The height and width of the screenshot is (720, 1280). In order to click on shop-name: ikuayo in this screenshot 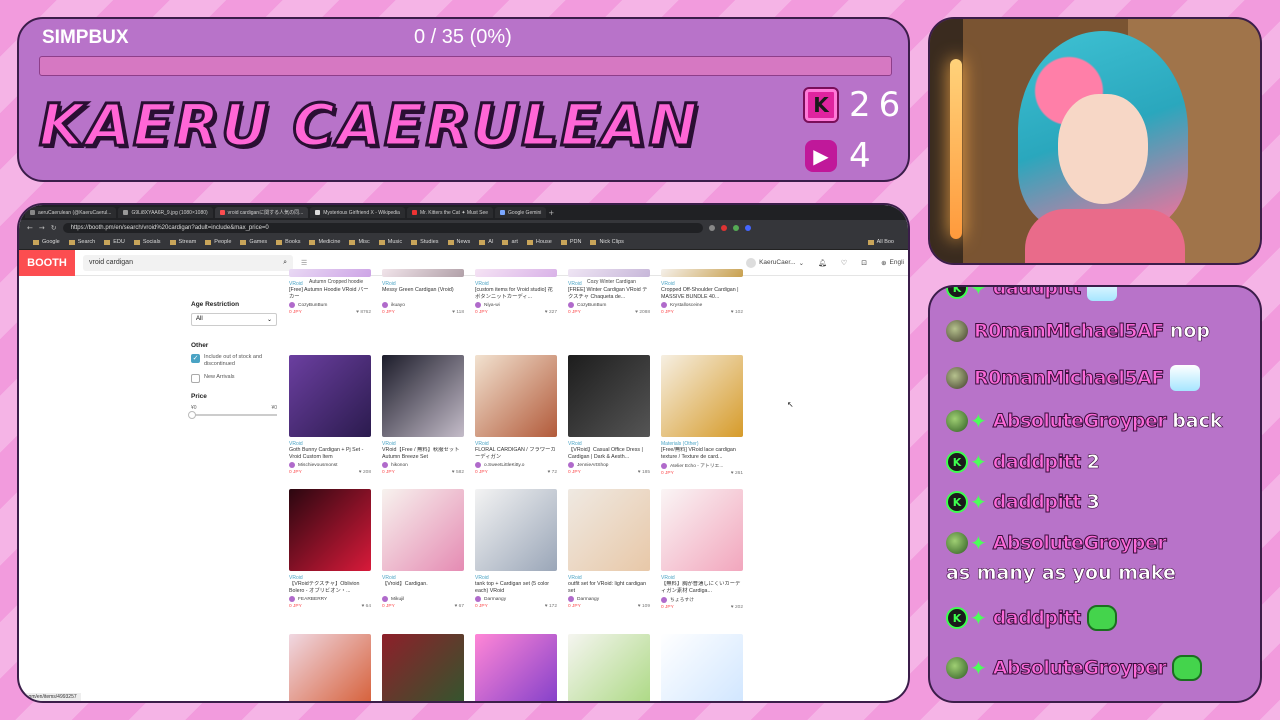, I will do `click(423, 305)`.